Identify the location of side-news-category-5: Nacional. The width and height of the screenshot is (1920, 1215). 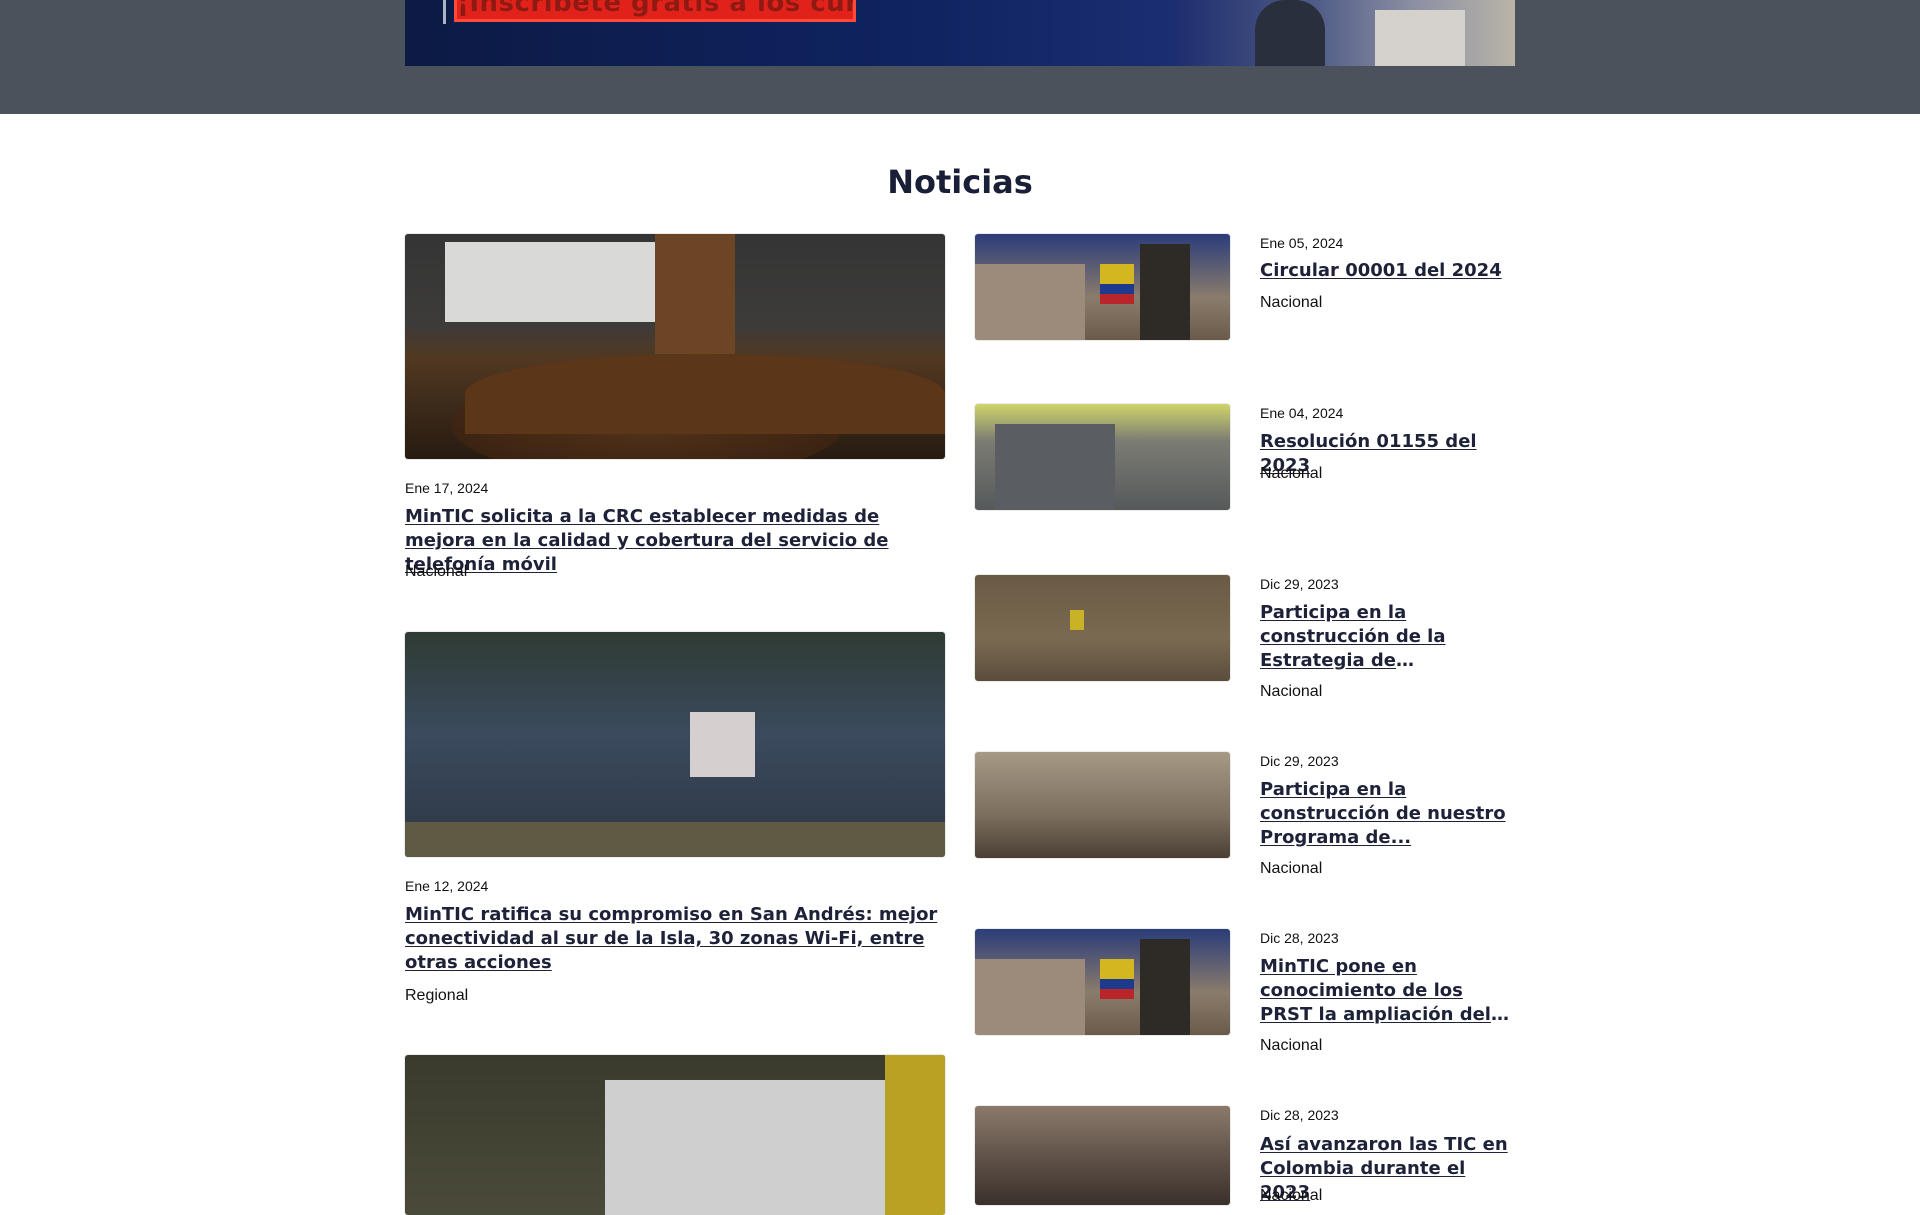
(1291, 1045).